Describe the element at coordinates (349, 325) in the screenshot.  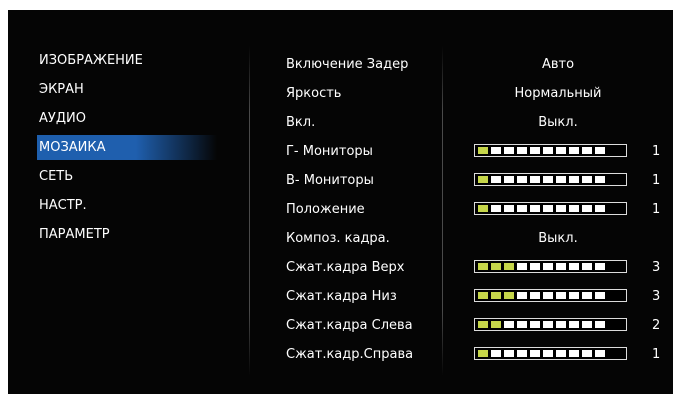
I see `setting-label: Сжат.кадра Слева` at that location.